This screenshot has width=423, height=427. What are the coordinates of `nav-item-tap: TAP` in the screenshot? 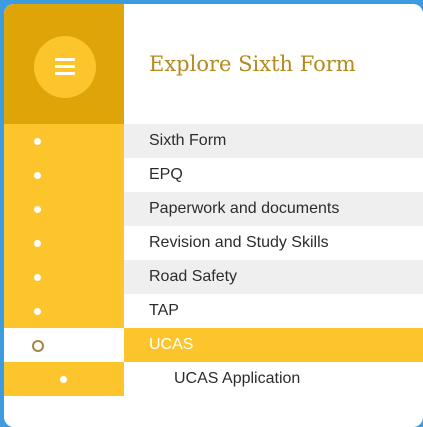 It's located at (213, 311).